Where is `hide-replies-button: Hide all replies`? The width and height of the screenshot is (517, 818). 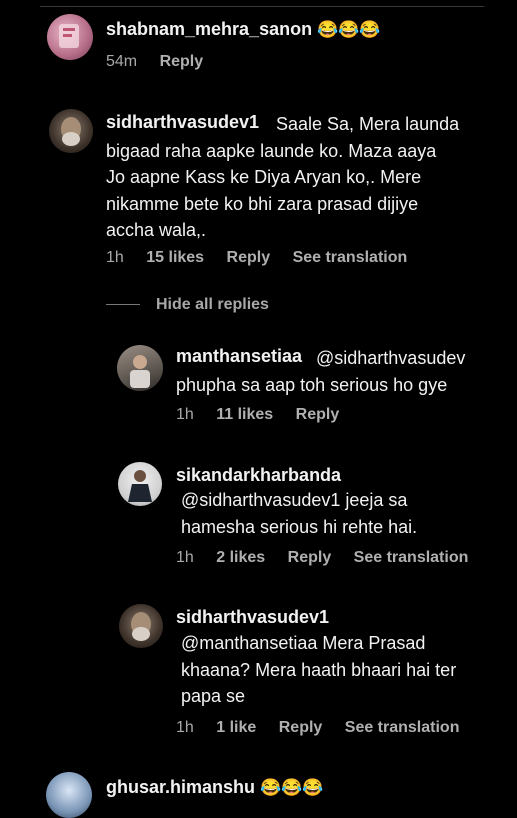
hide-replies-button: Hide all replies is located at coordinates (187, 305).